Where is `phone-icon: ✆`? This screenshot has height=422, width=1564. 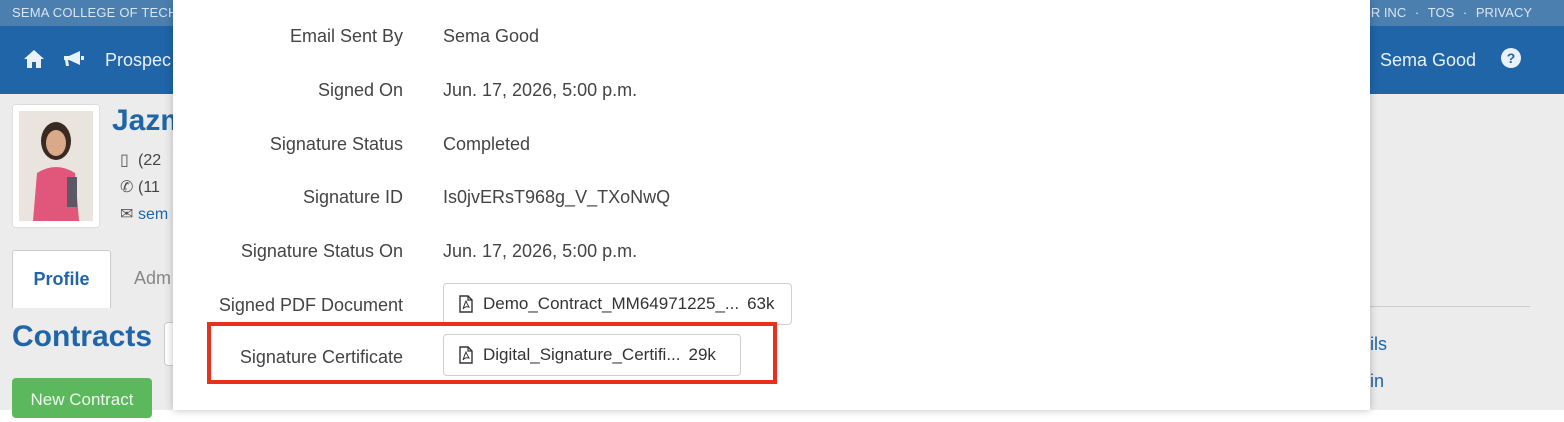 phone-icon: ✆ is located at coordinates (127, 187).